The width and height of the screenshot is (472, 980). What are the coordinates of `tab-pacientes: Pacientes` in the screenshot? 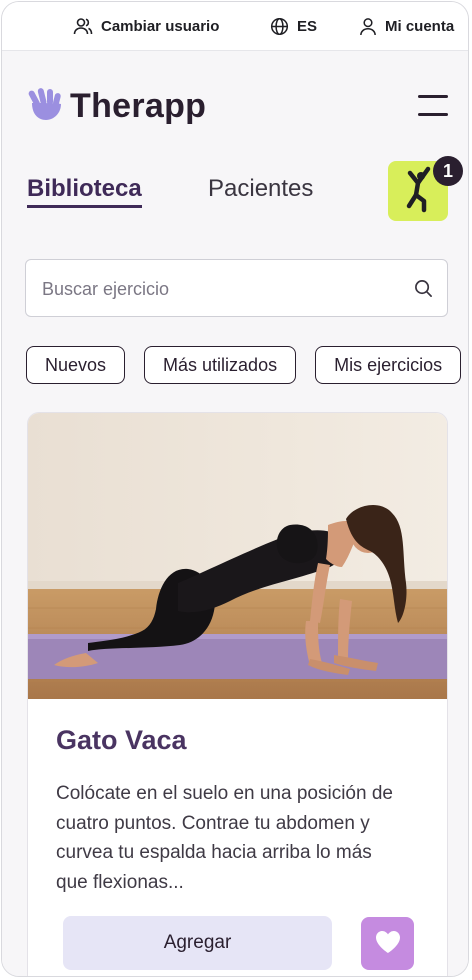 It's located at (260, 189).